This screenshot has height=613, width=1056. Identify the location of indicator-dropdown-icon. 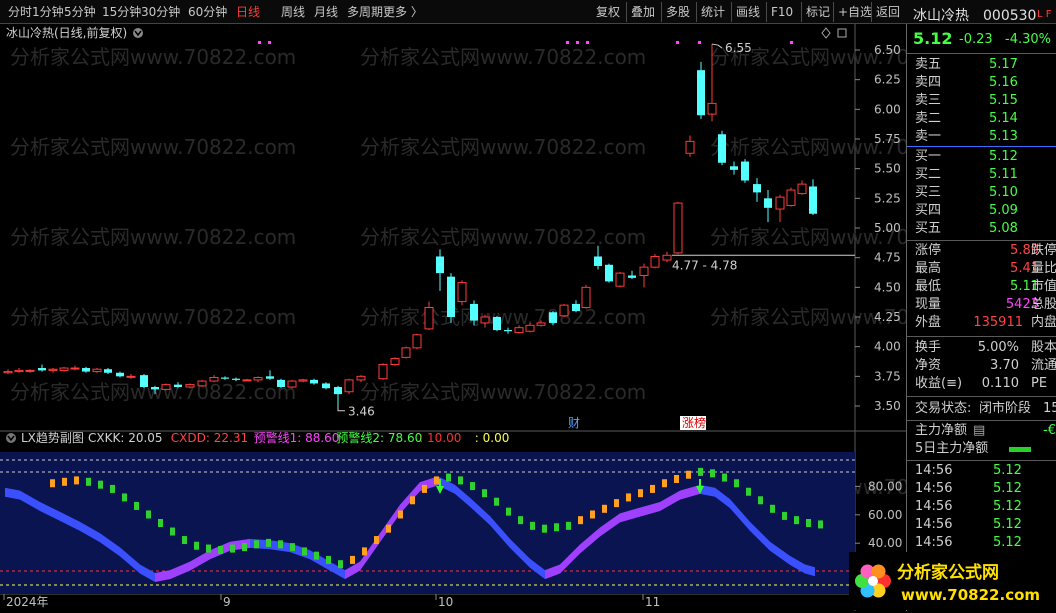
(11, 438).